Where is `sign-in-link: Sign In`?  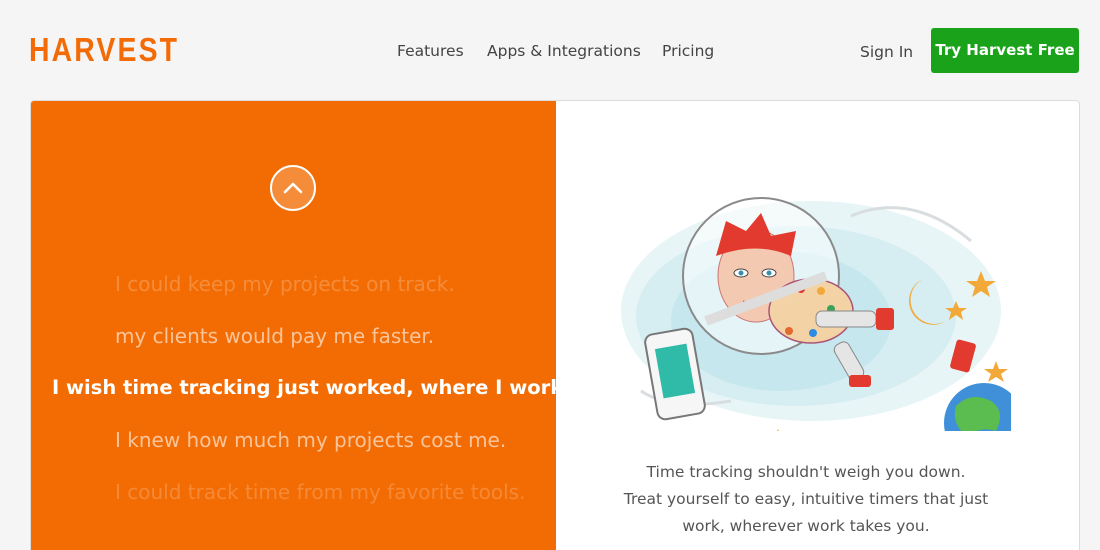
sign-in-link: Sign In is located at coordinates (886, 52).